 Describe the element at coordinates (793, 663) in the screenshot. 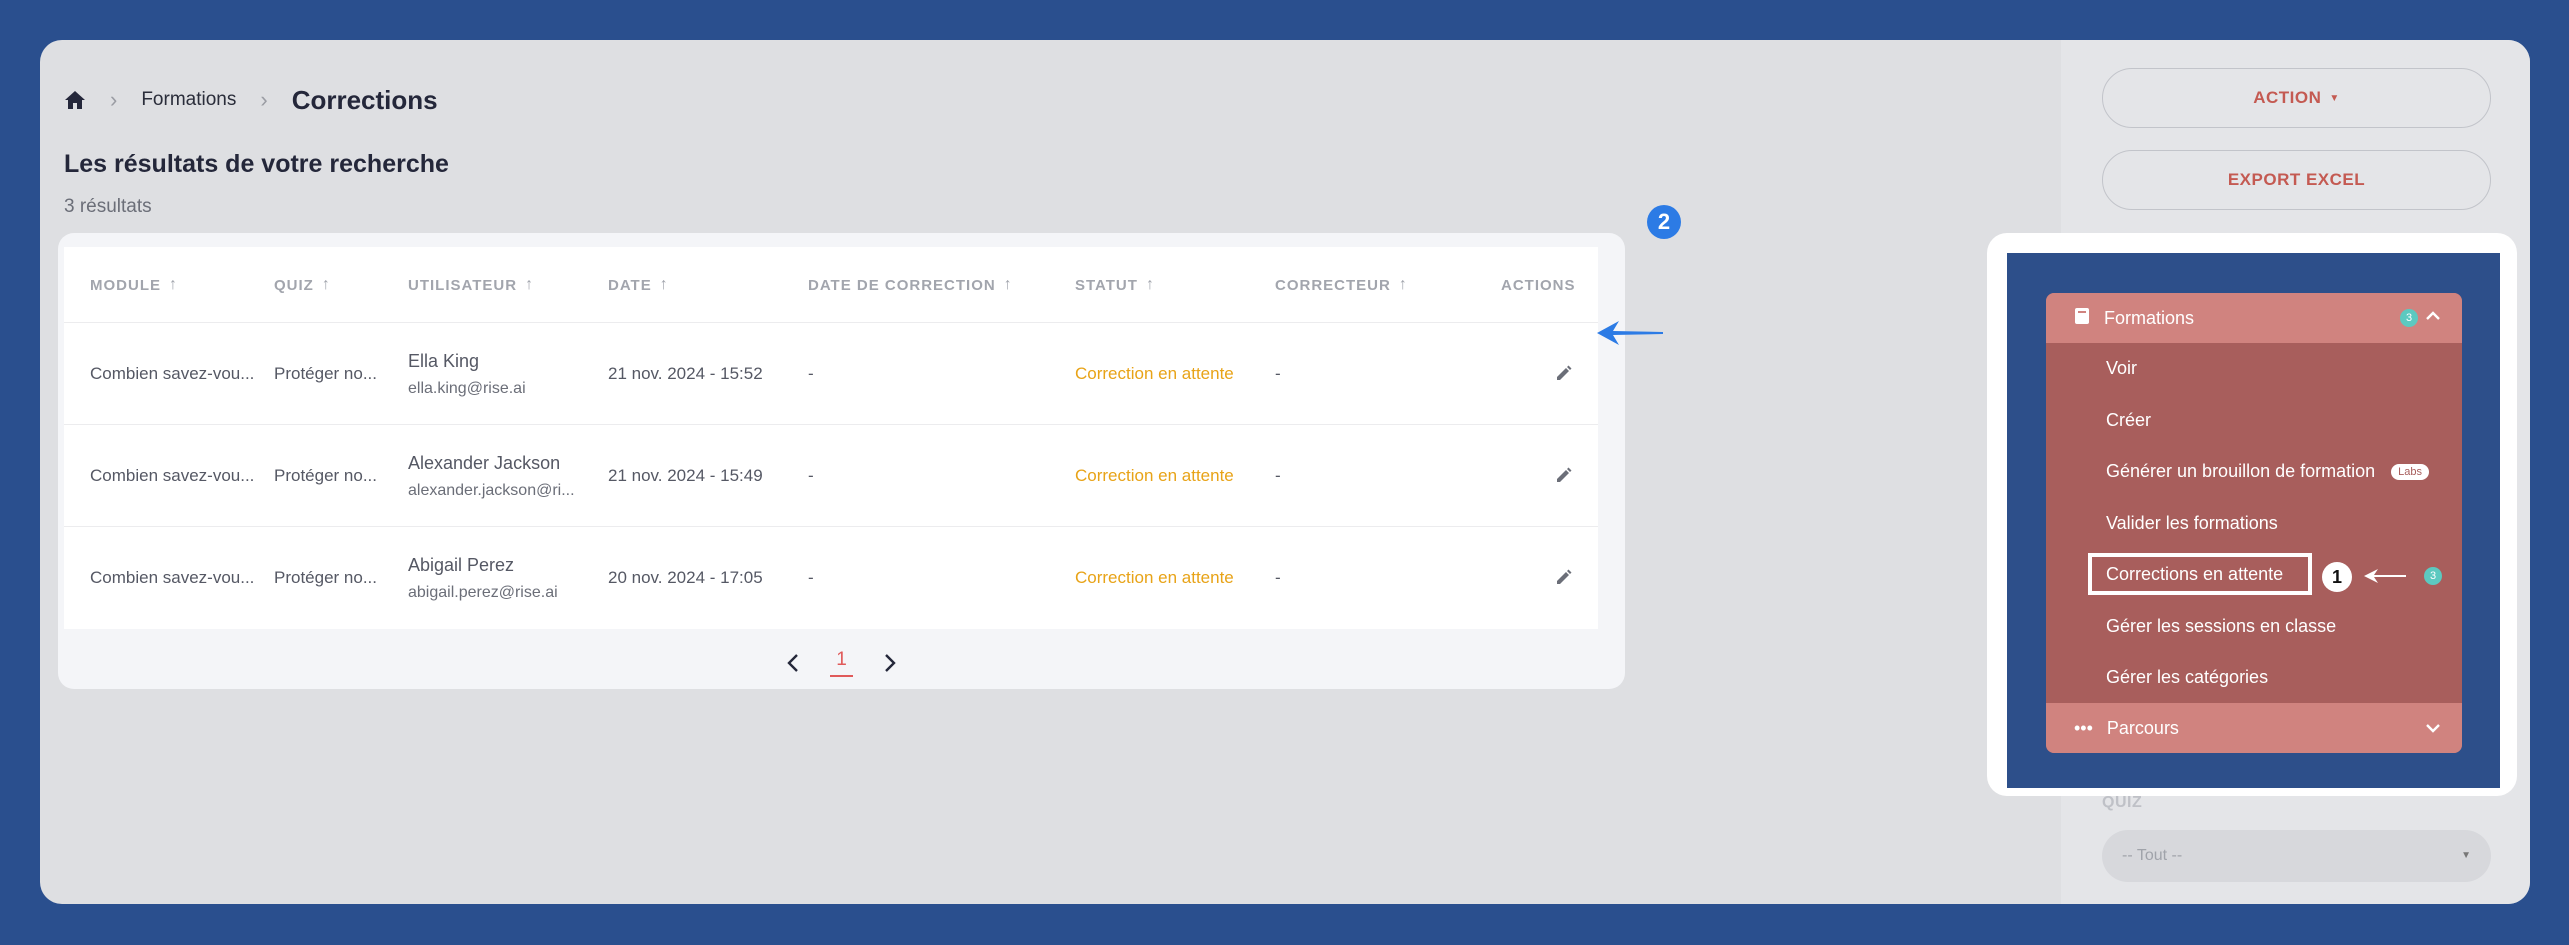

I see `prev-page-icon` at that location.